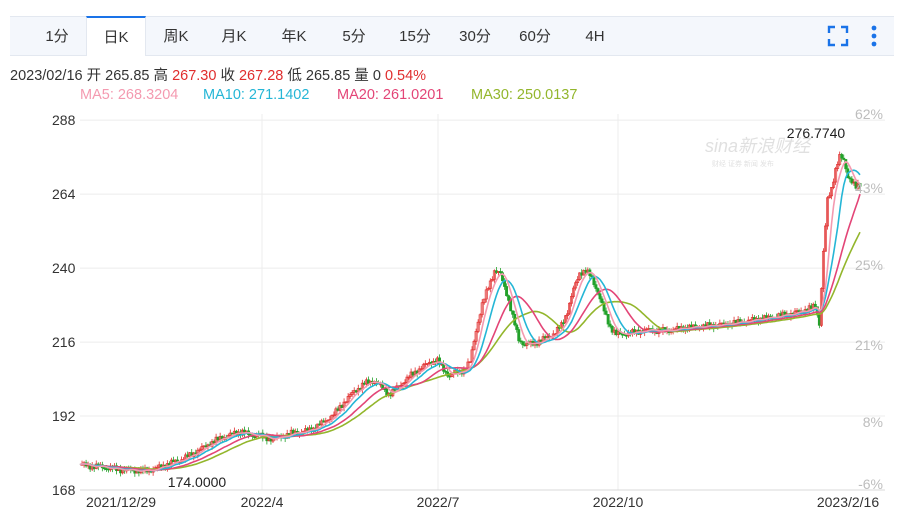  I want to click on tab-5min: 5分, so click(354, 36).